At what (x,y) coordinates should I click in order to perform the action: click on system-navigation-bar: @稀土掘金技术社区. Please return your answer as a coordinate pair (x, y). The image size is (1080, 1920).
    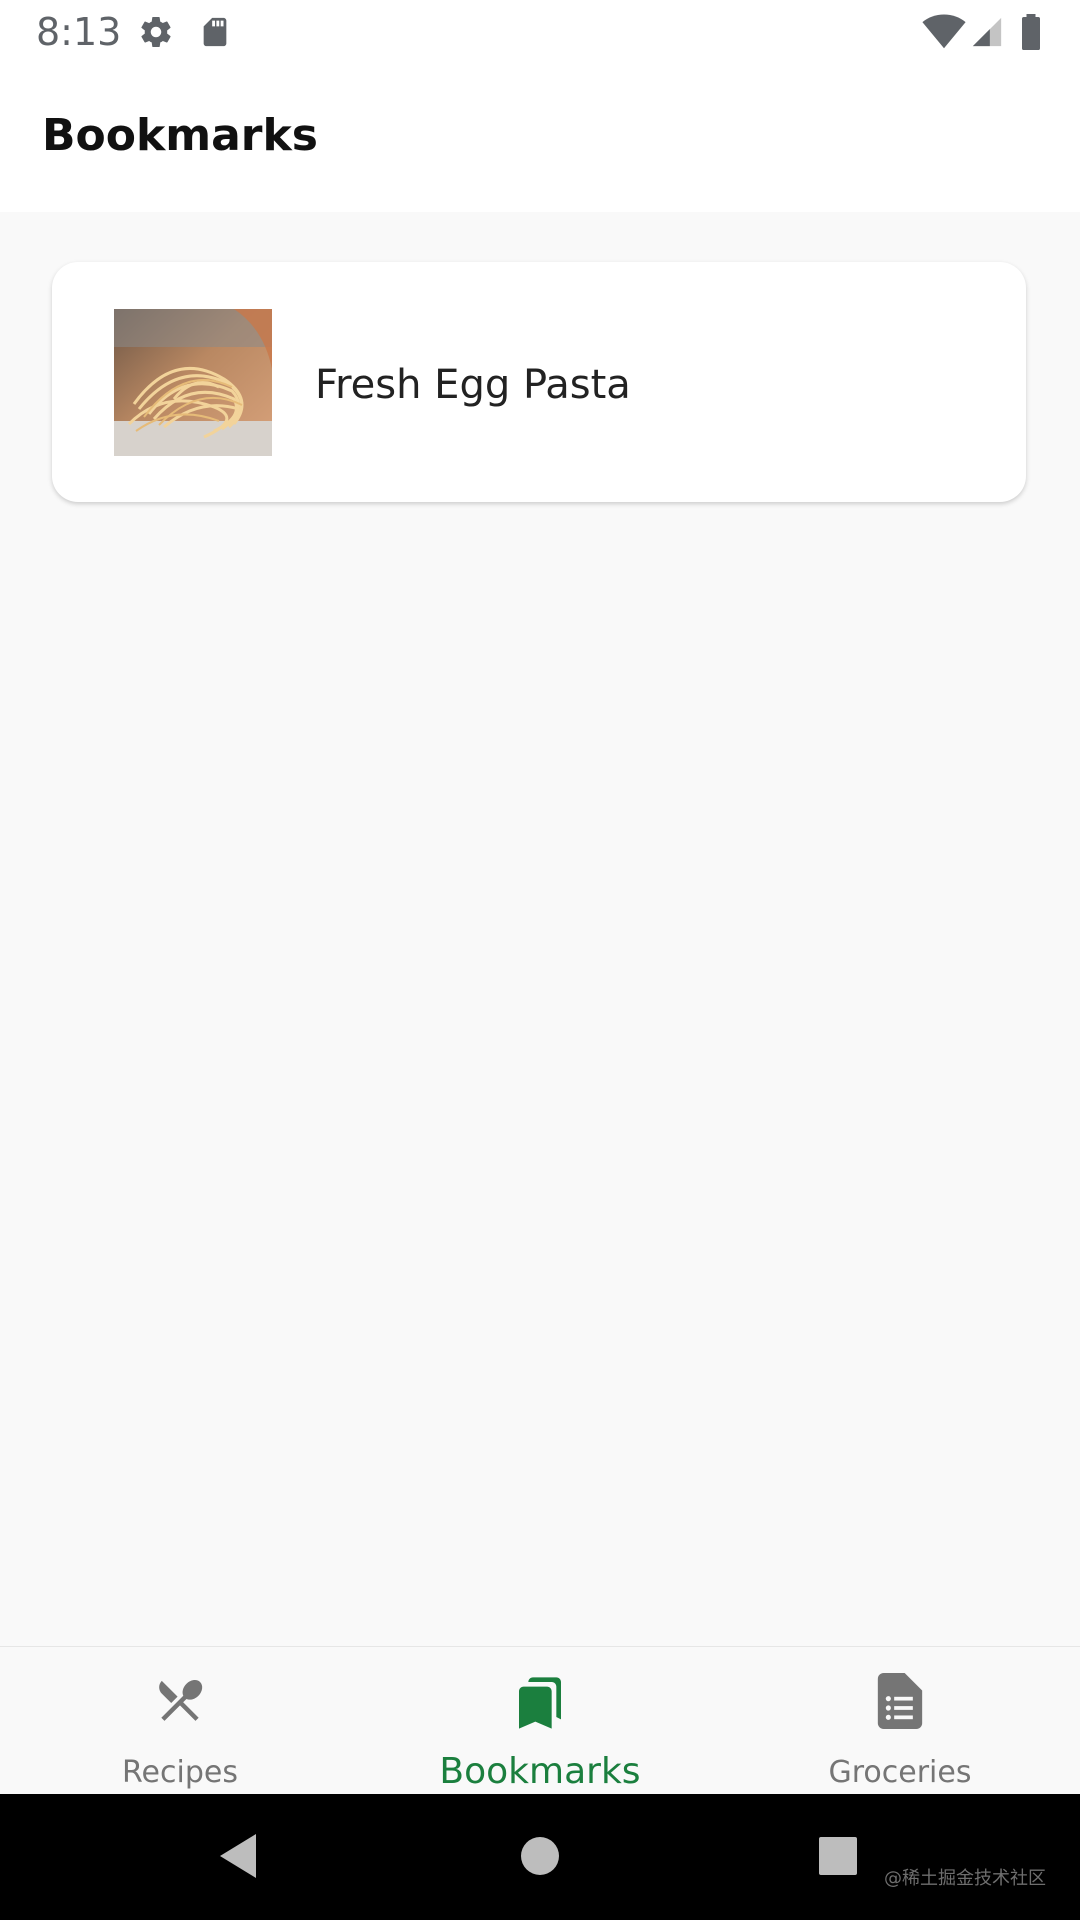
    Looking at the image, I should click on (540, 1857).